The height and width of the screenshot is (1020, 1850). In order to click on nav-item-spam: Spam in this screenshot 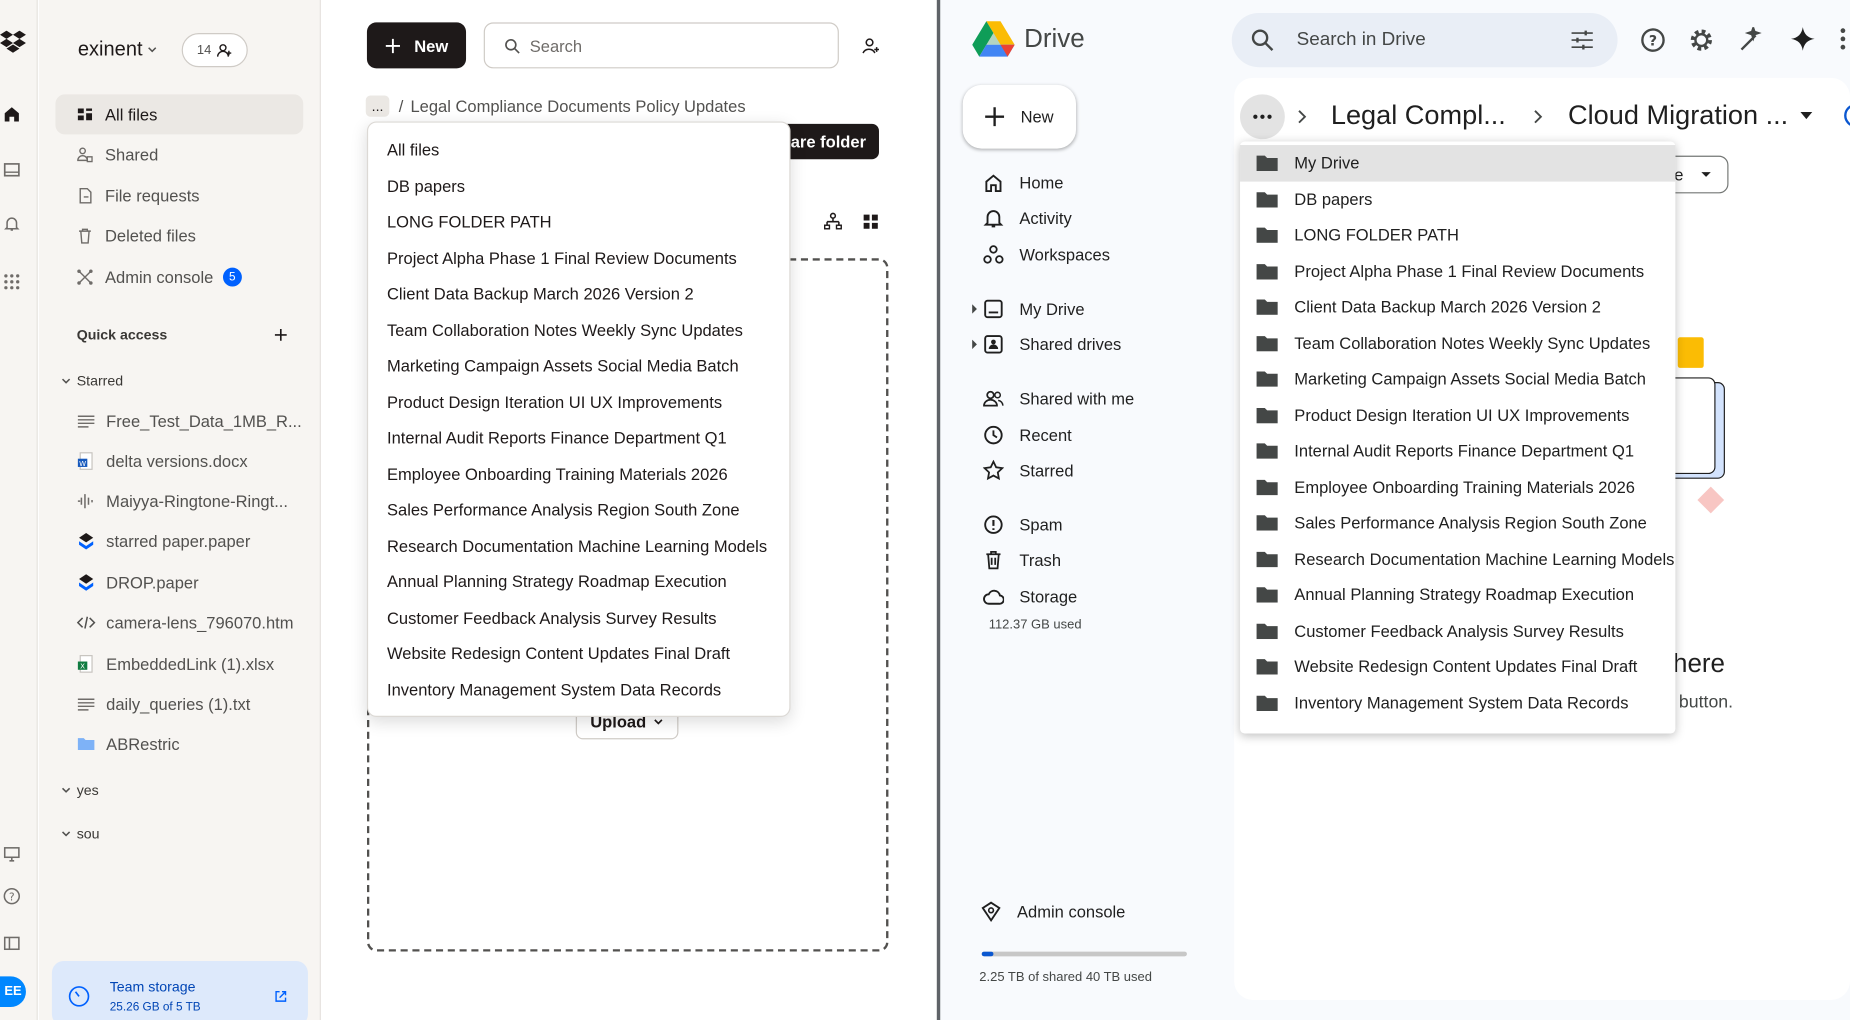, I will do `click(1023, 524)`.